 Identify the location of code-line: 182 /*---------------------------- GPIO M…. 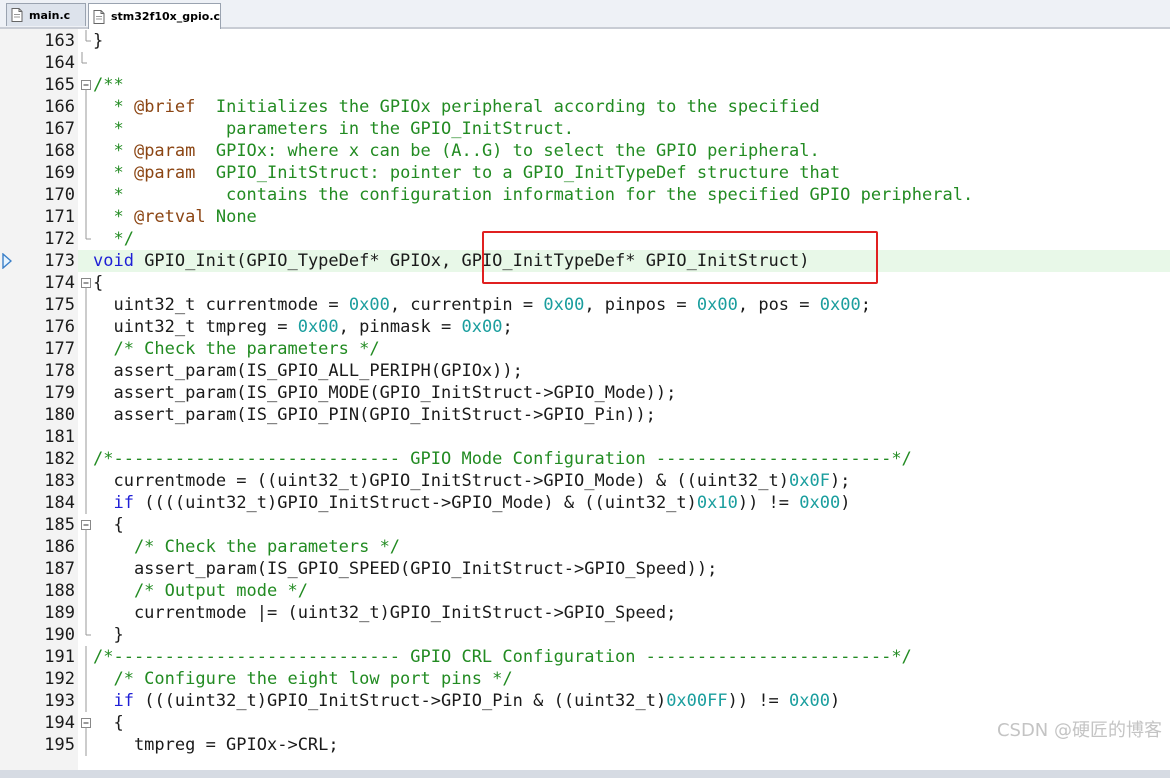
(585, 459).